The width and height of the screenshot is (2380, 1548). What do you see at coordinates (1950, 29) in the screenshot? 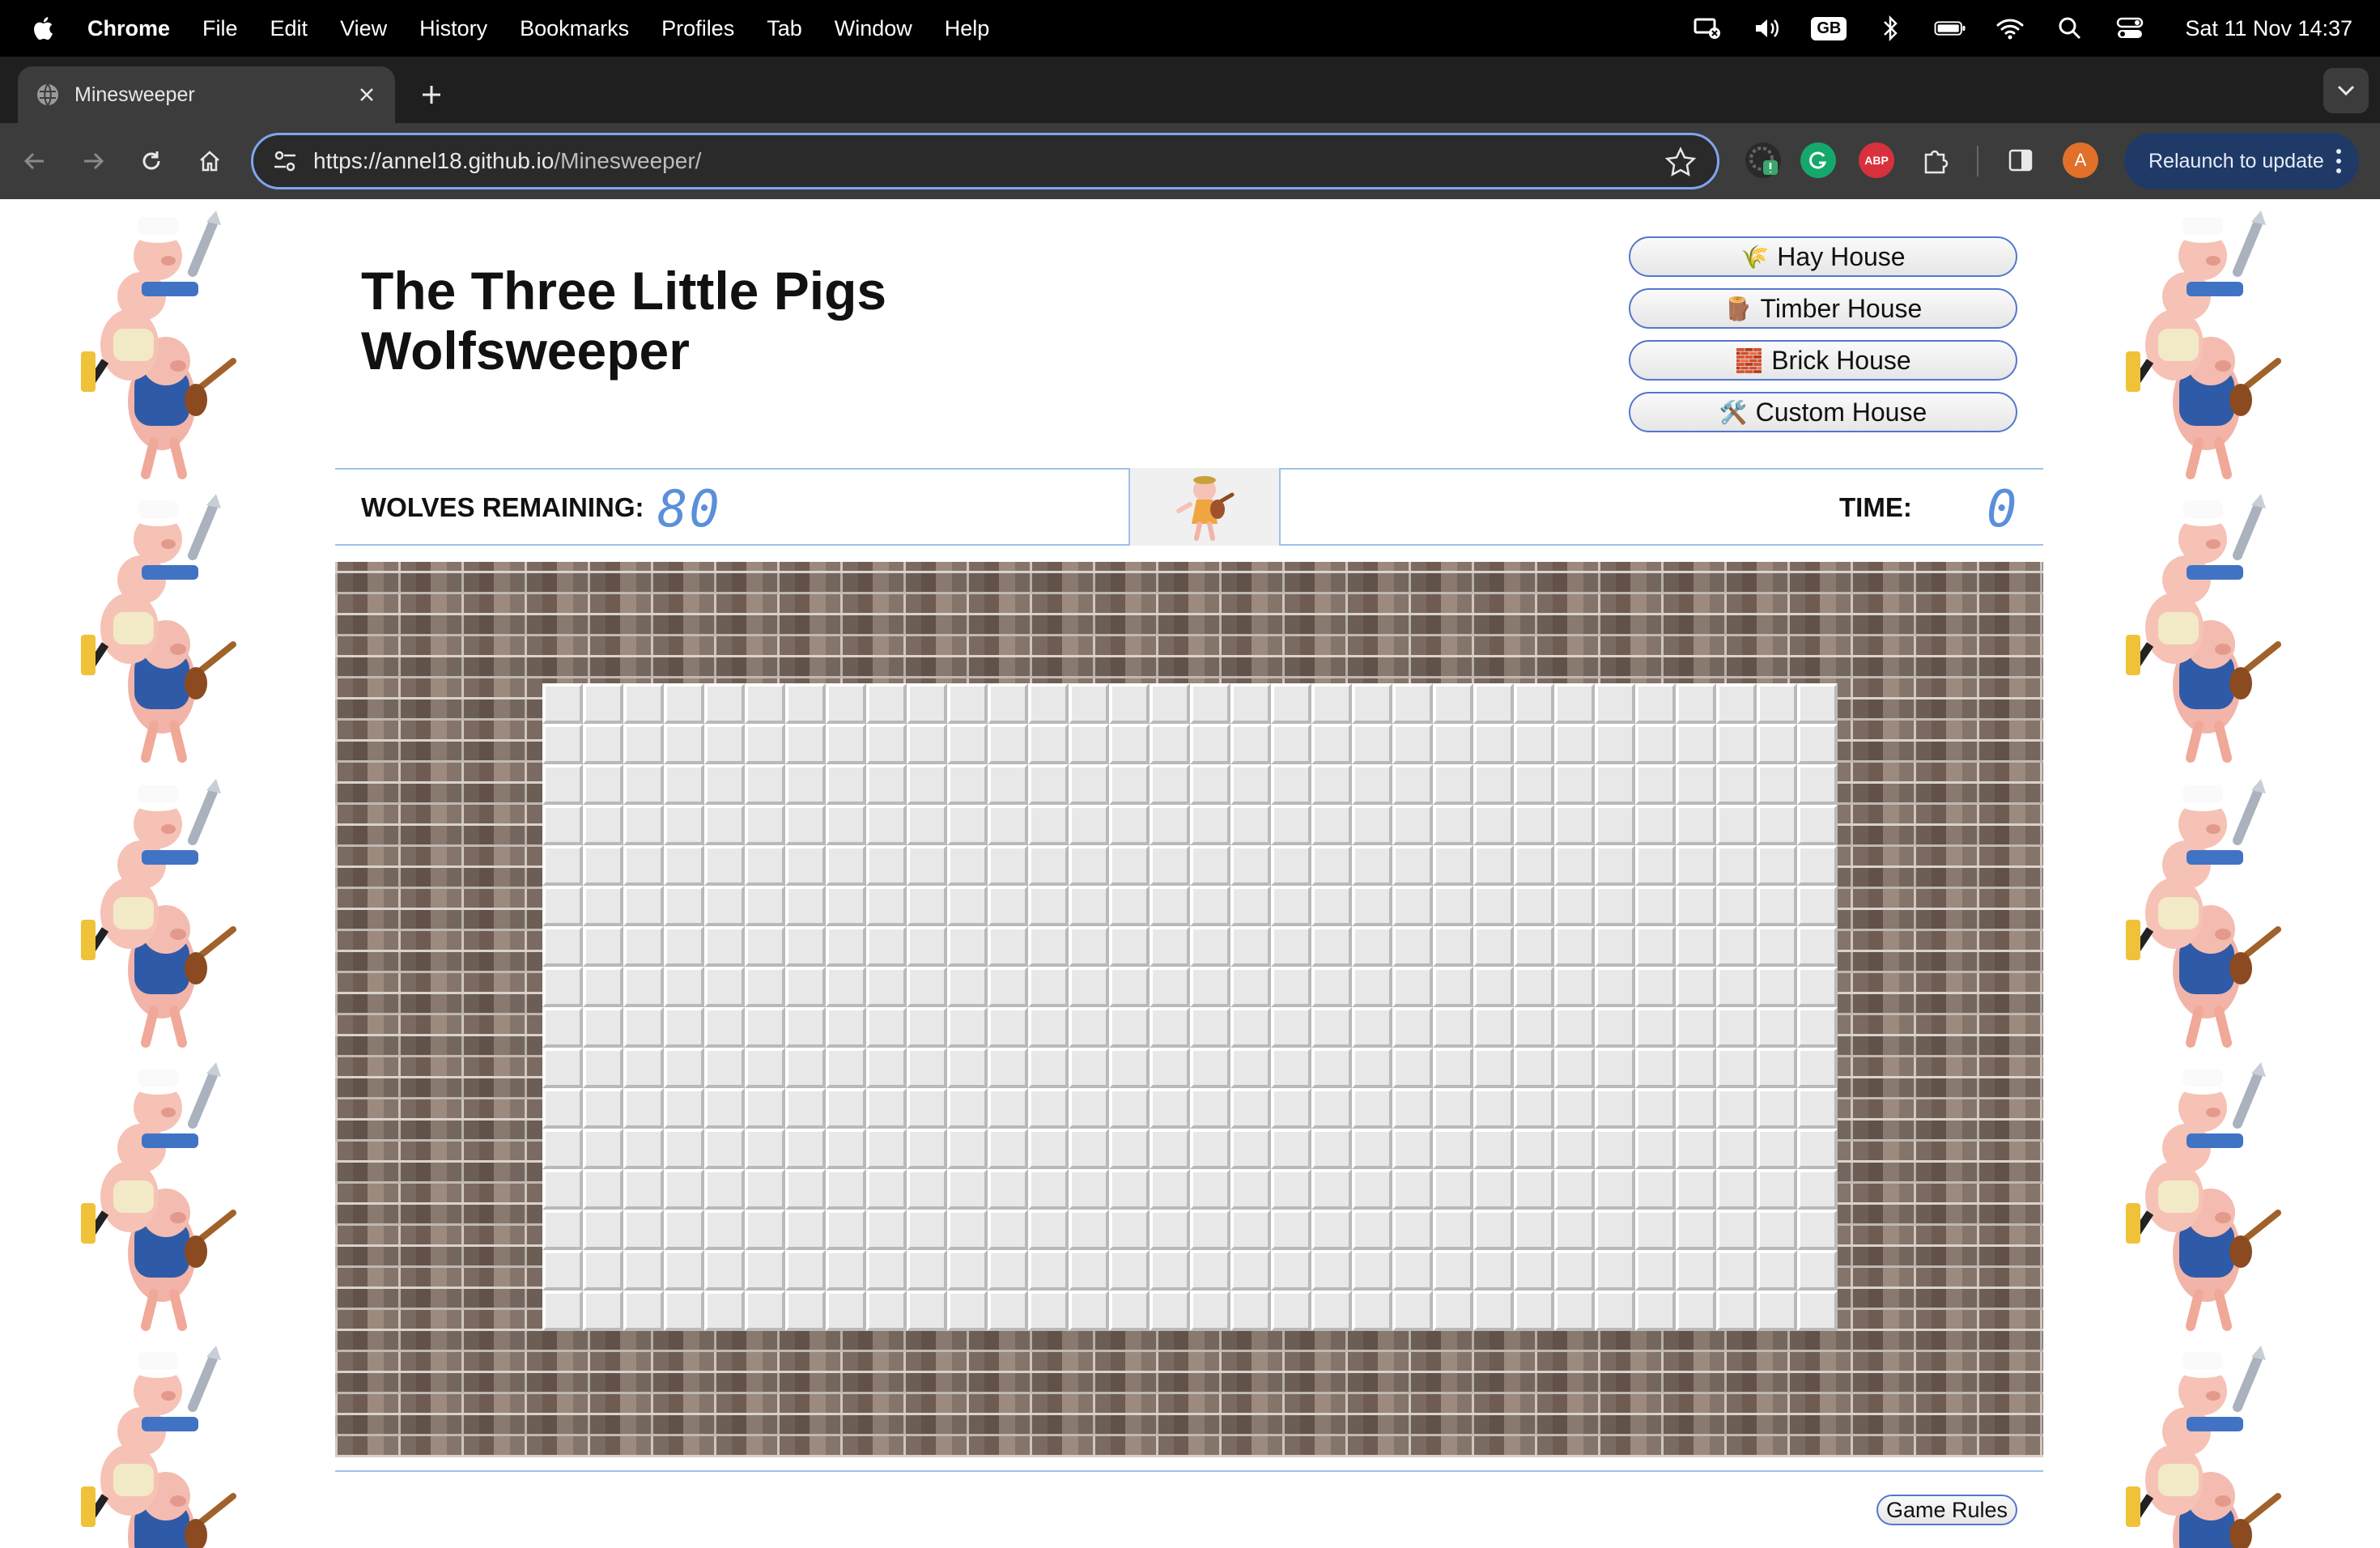
I see `battery-icon` at bounding box center [1950, 29].